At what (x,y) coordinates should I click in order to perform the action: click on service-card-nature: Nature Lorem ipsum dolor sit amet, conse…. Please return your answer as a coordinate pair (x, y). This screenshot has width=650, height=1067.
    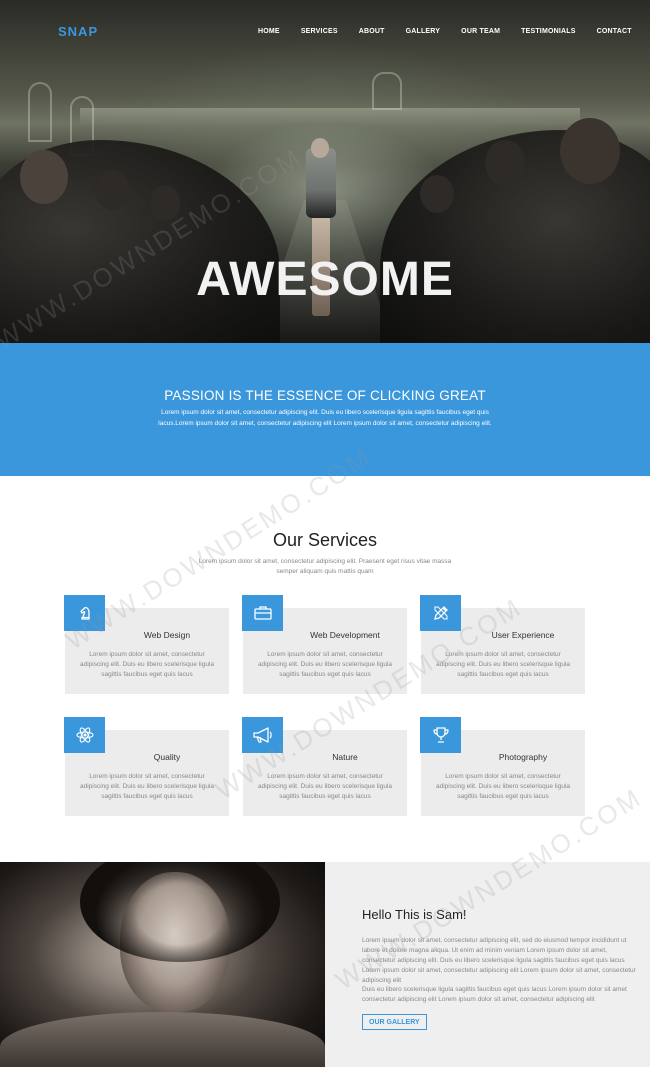
    Looking at the image, I should click on (324, 766).